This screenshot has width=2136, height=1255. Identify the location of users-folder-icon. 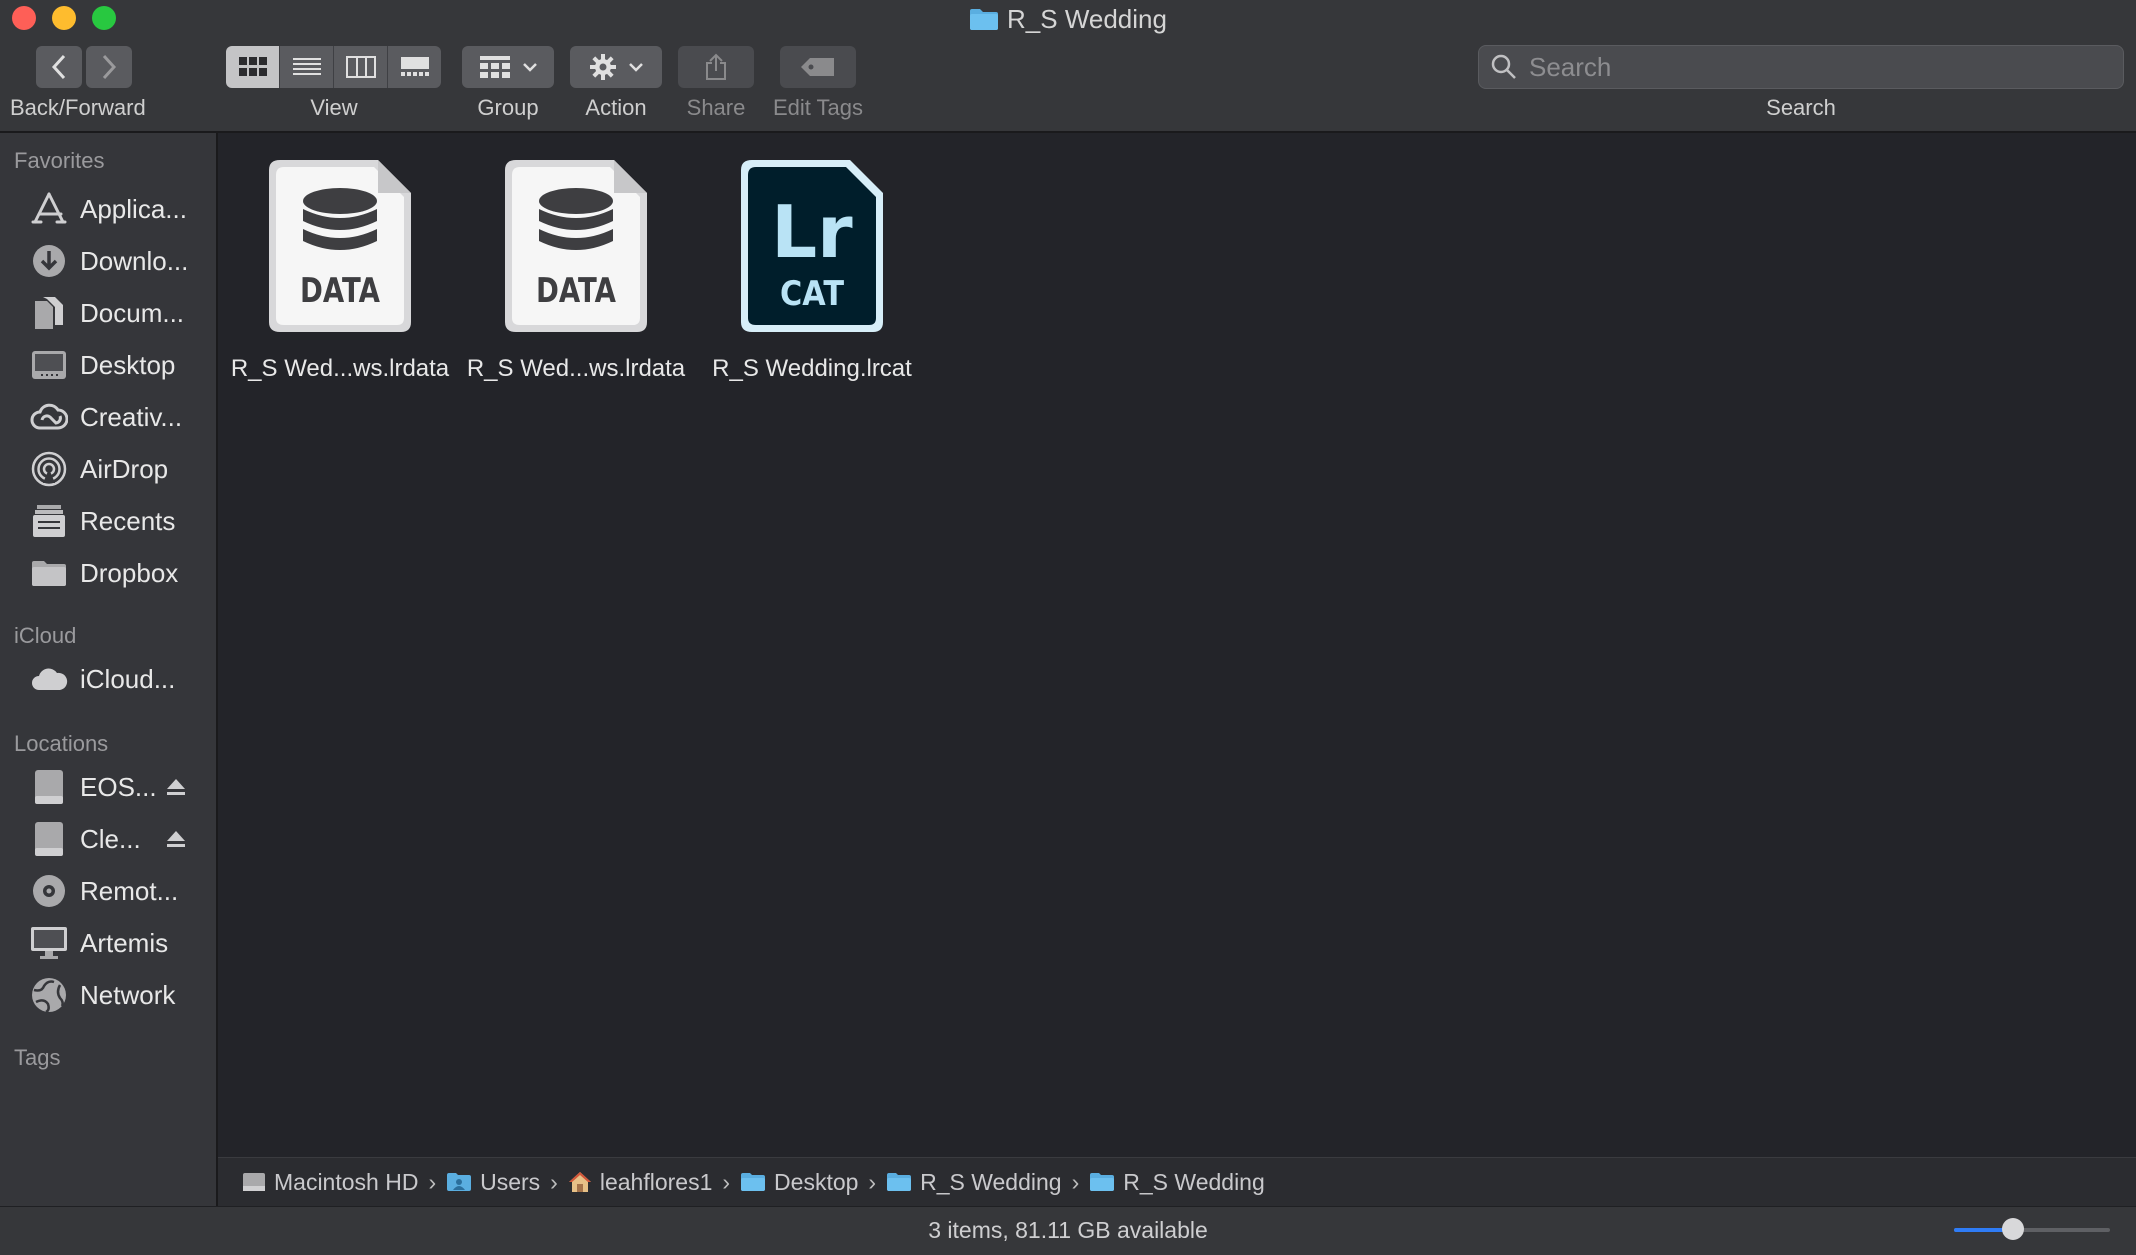
(459, 1182).